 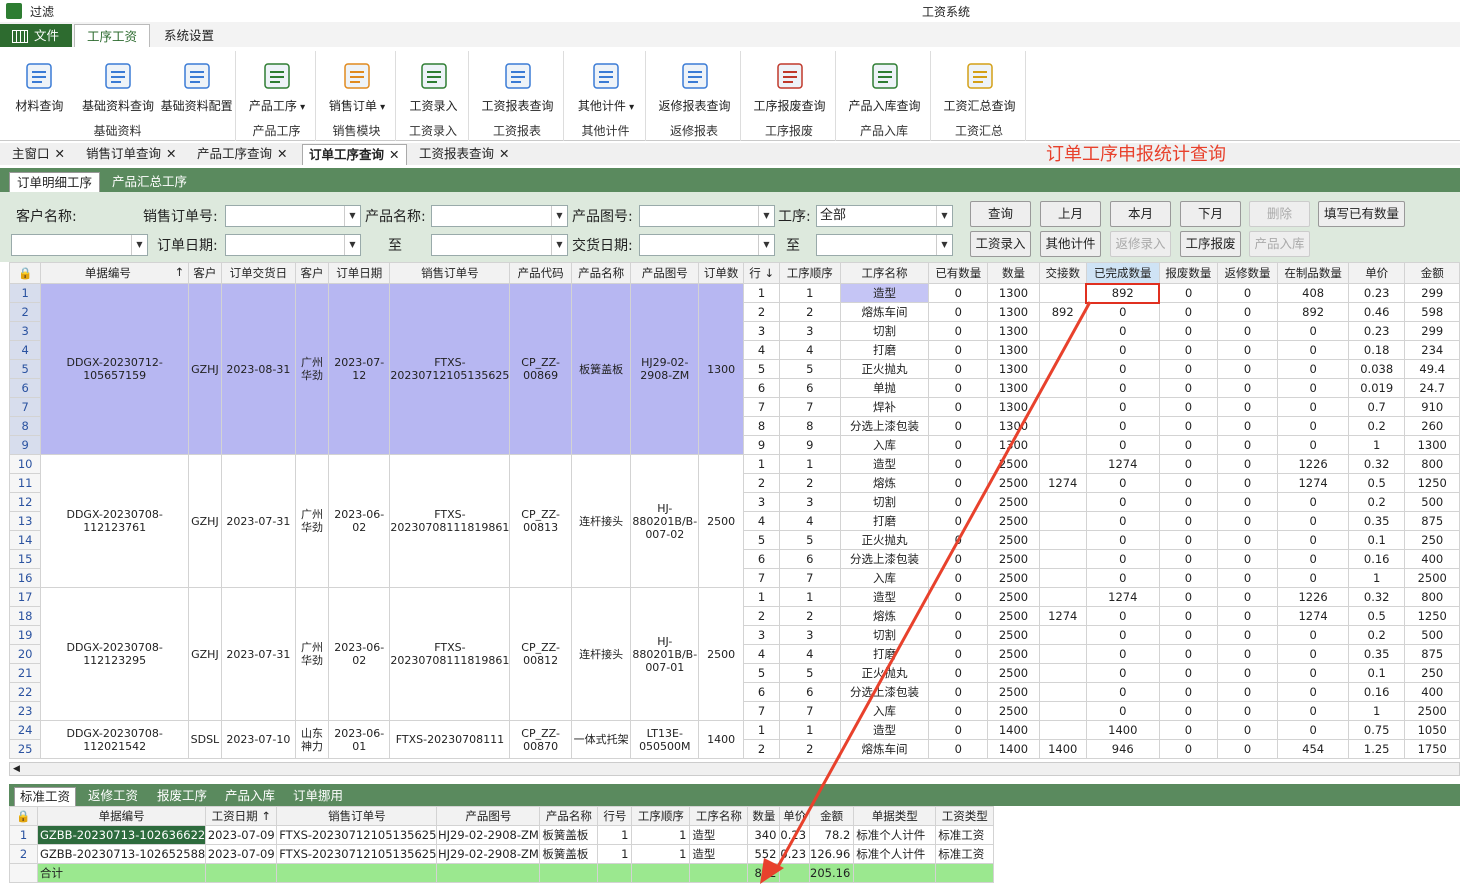 What do you see at coordinates (357, 854) in the screenshot?
I see `bottom-cell: FTXS-20230712105135625` at bounding box center [357, 854].